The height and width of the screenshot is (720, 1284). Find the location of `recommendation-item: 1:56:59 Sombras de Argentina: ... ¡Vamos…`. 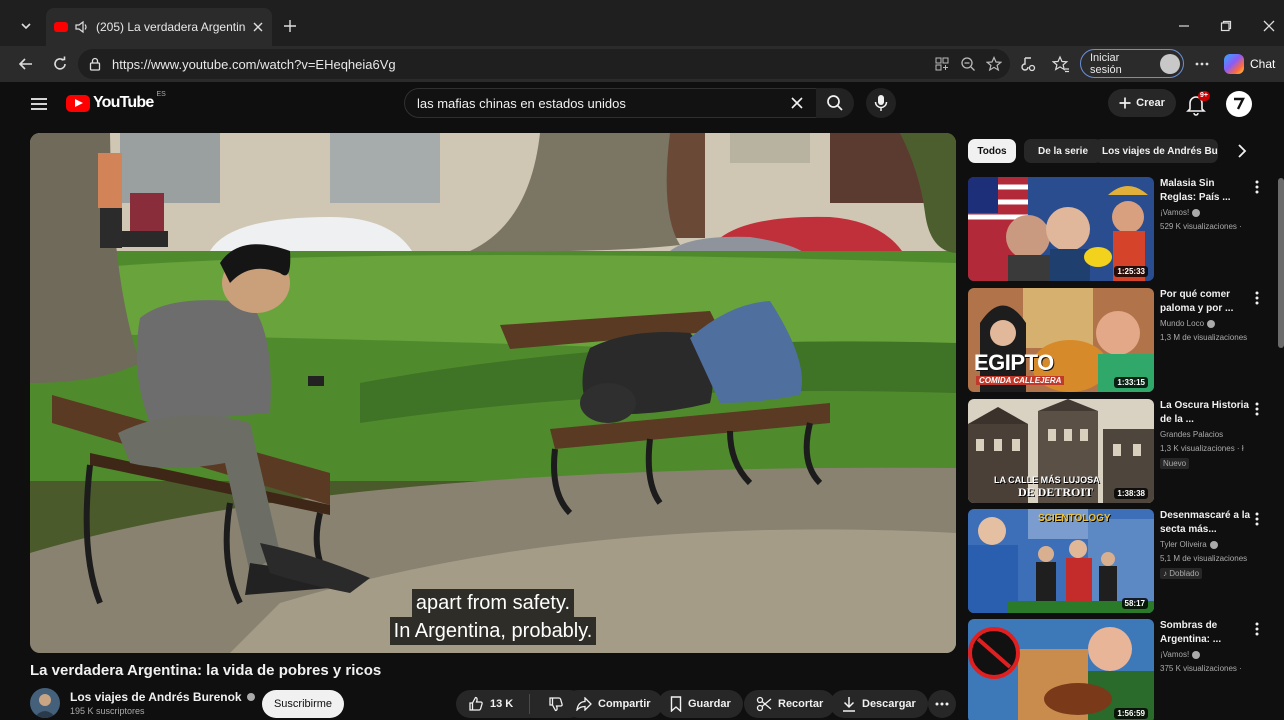

recommendation-item: 1:56:59 Sombras de Argentina: ... ¡Vamos… is located at coordinates (1124, 669).